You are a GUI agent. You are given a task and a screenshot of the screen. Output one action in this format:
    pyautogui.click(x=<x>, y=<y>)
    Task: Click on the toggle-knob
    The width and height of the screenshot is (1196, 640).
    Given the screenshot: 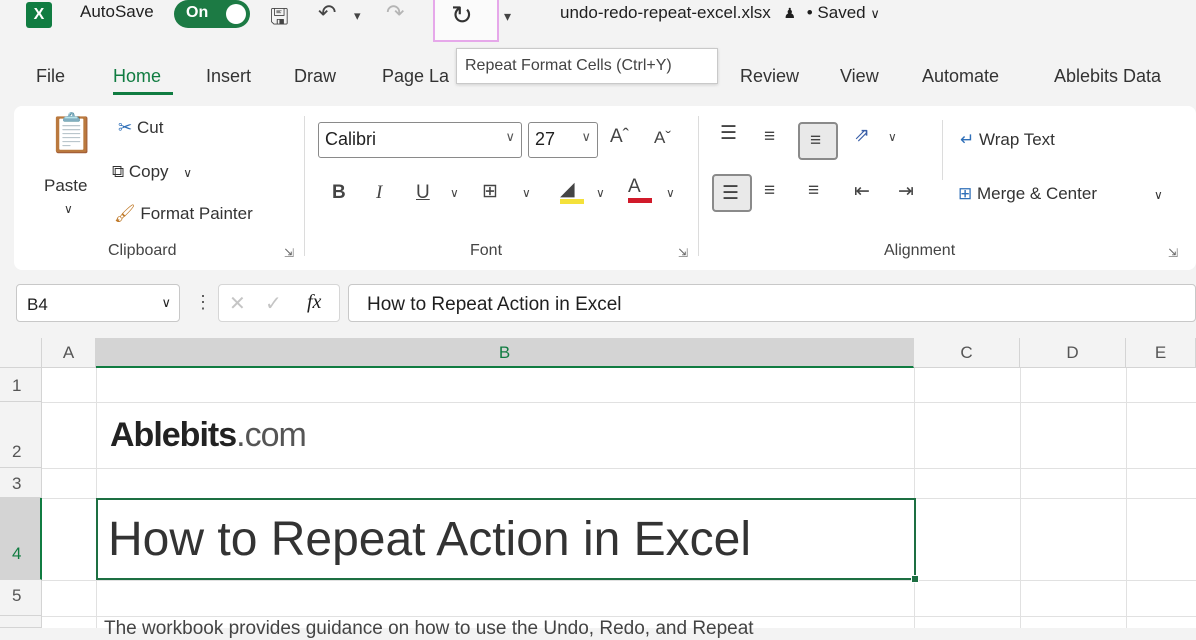 What is the action you would take?
    pyautogui.click(x=236, y=14)
    